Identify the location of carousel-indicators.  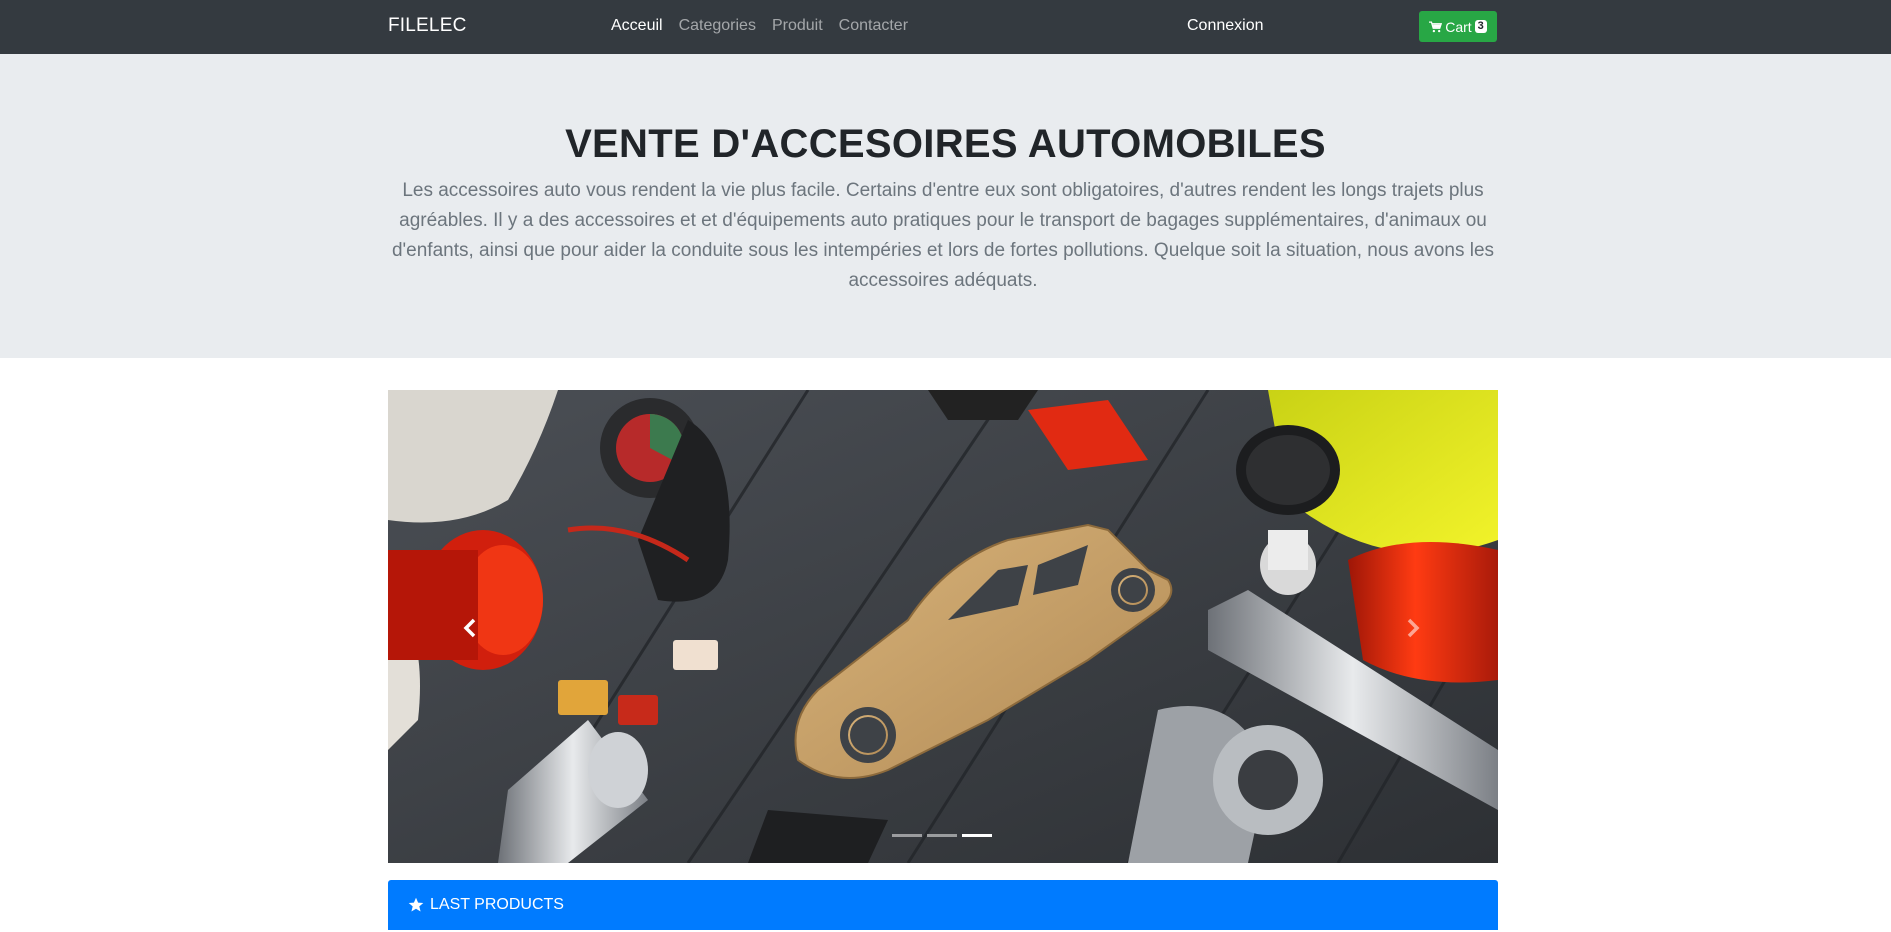
(942, 835).